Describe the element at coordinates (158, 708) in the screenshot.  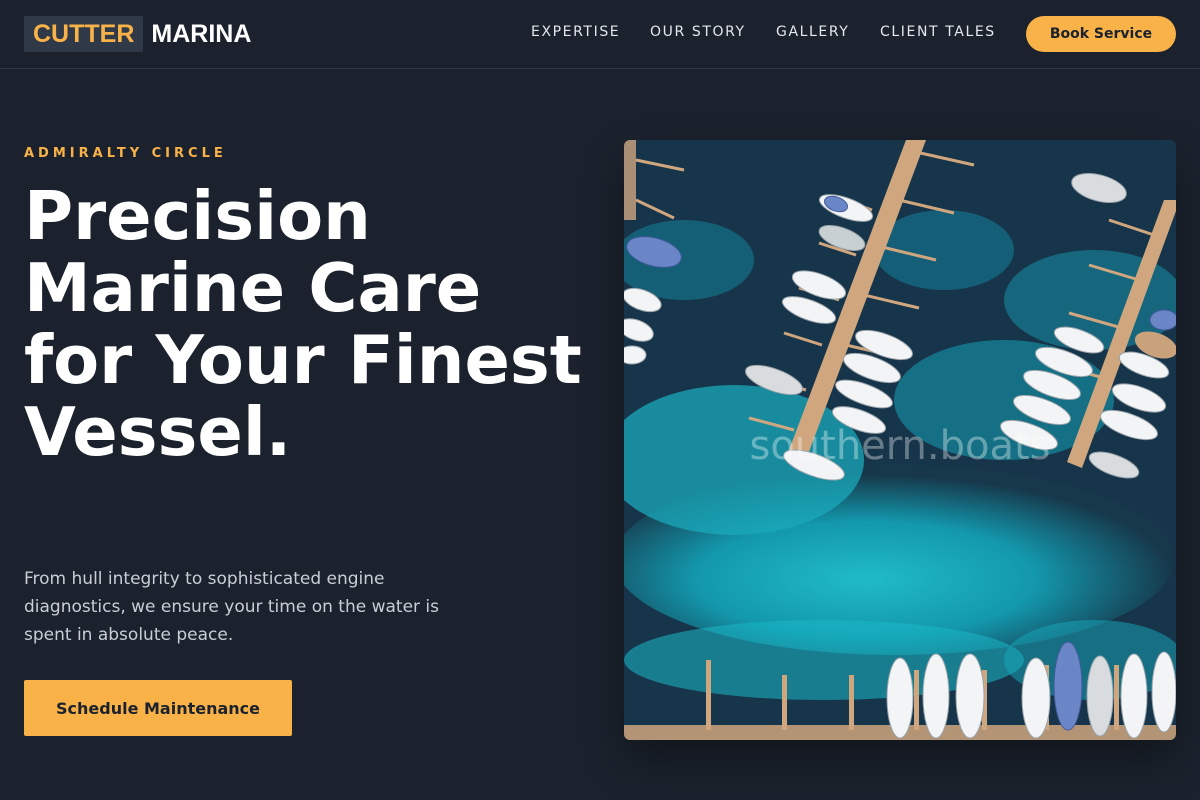
I see `schedule-maintenance-button: Schedule Maintenance` at that location.